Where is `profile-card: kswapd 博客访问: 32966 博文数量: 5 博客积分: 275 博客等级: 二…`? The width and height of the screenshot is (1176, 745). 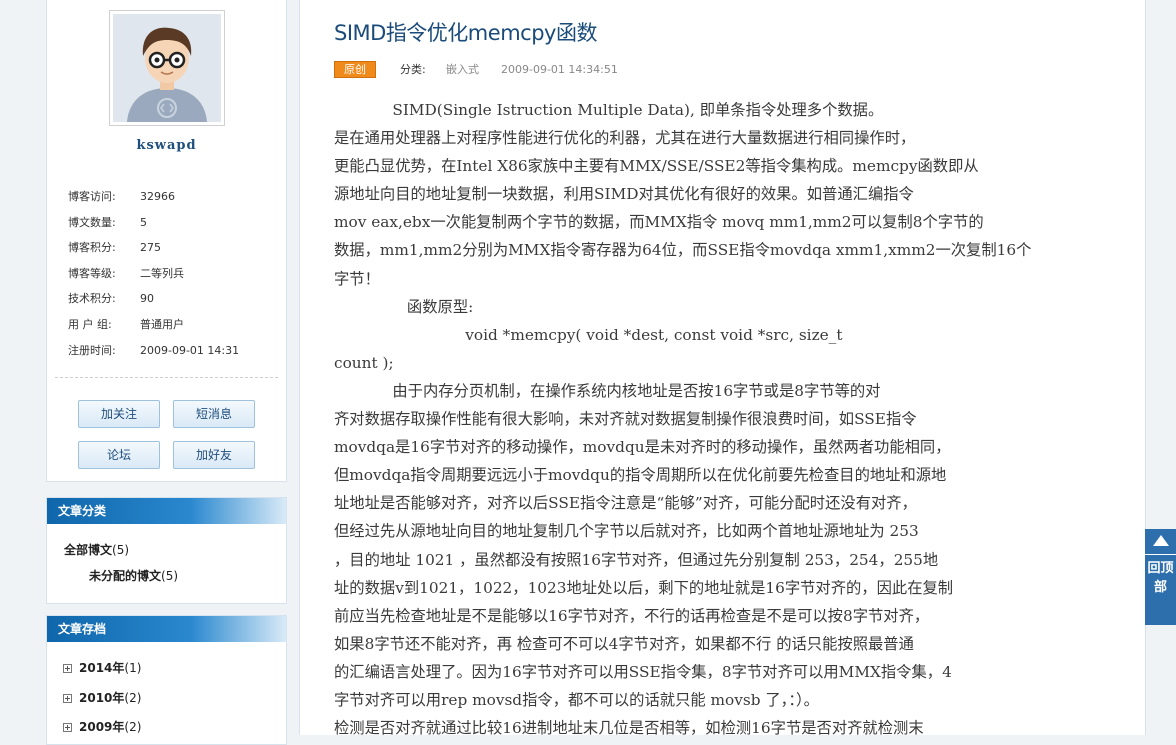
profile-card: kswapd 博客访问: 32966 博文数量: 5 博客积分: 275 博客等级: 二… is located at coordinates (166, 241).